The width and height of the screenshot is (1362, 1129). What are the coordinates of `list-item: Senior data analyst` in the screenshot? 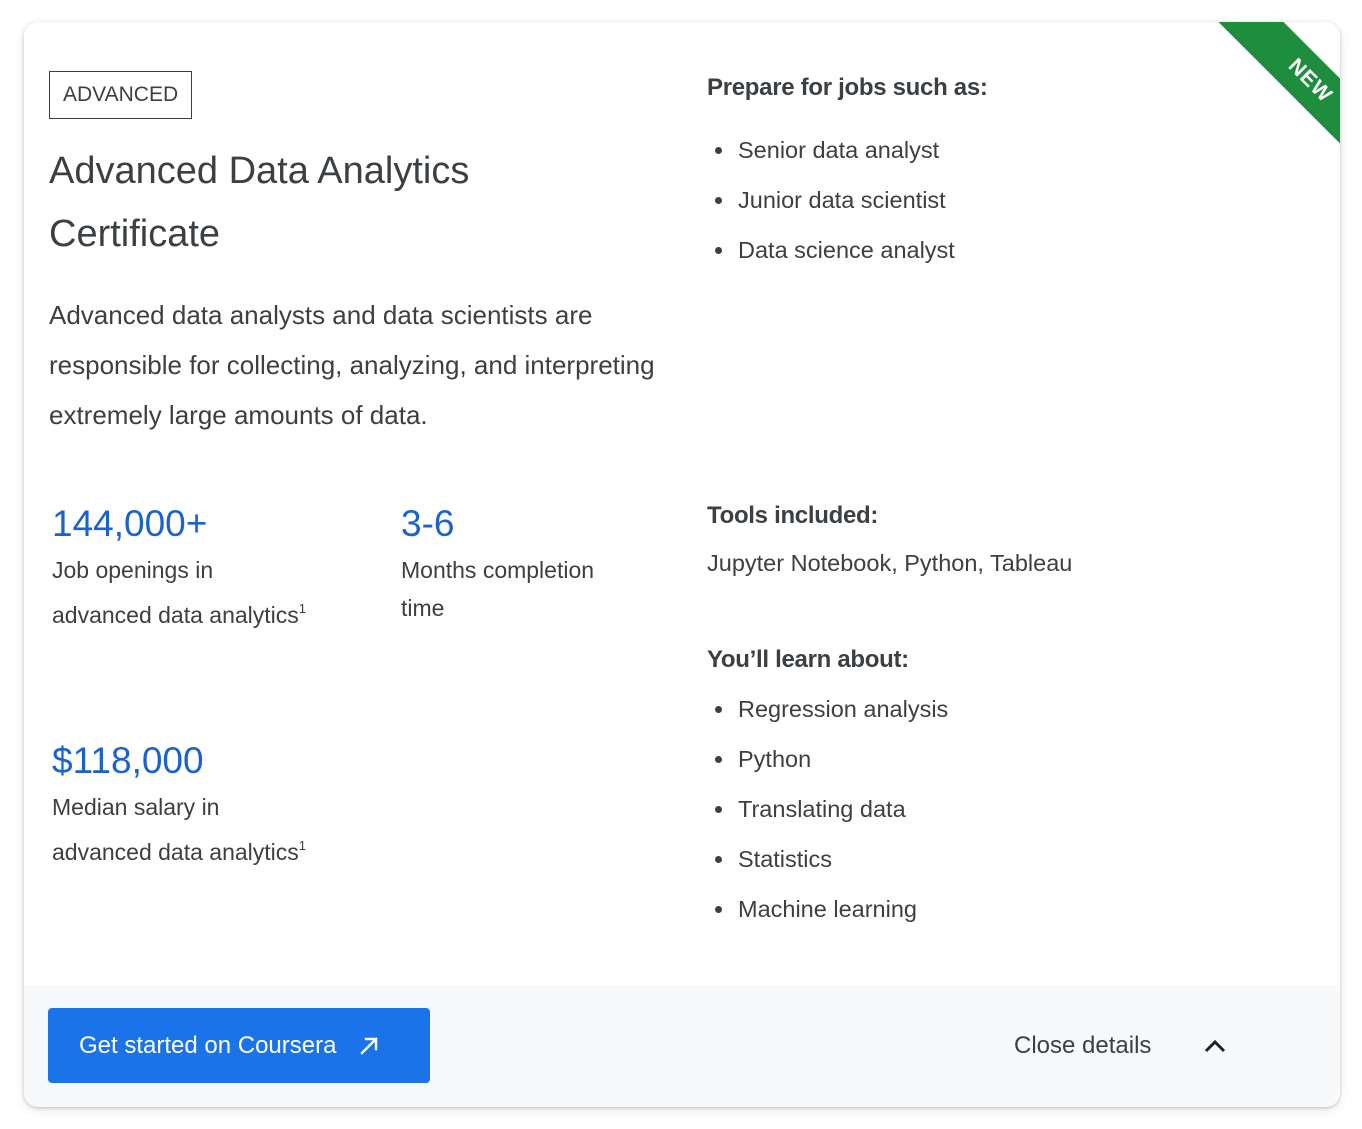 It's located at (834, 160).